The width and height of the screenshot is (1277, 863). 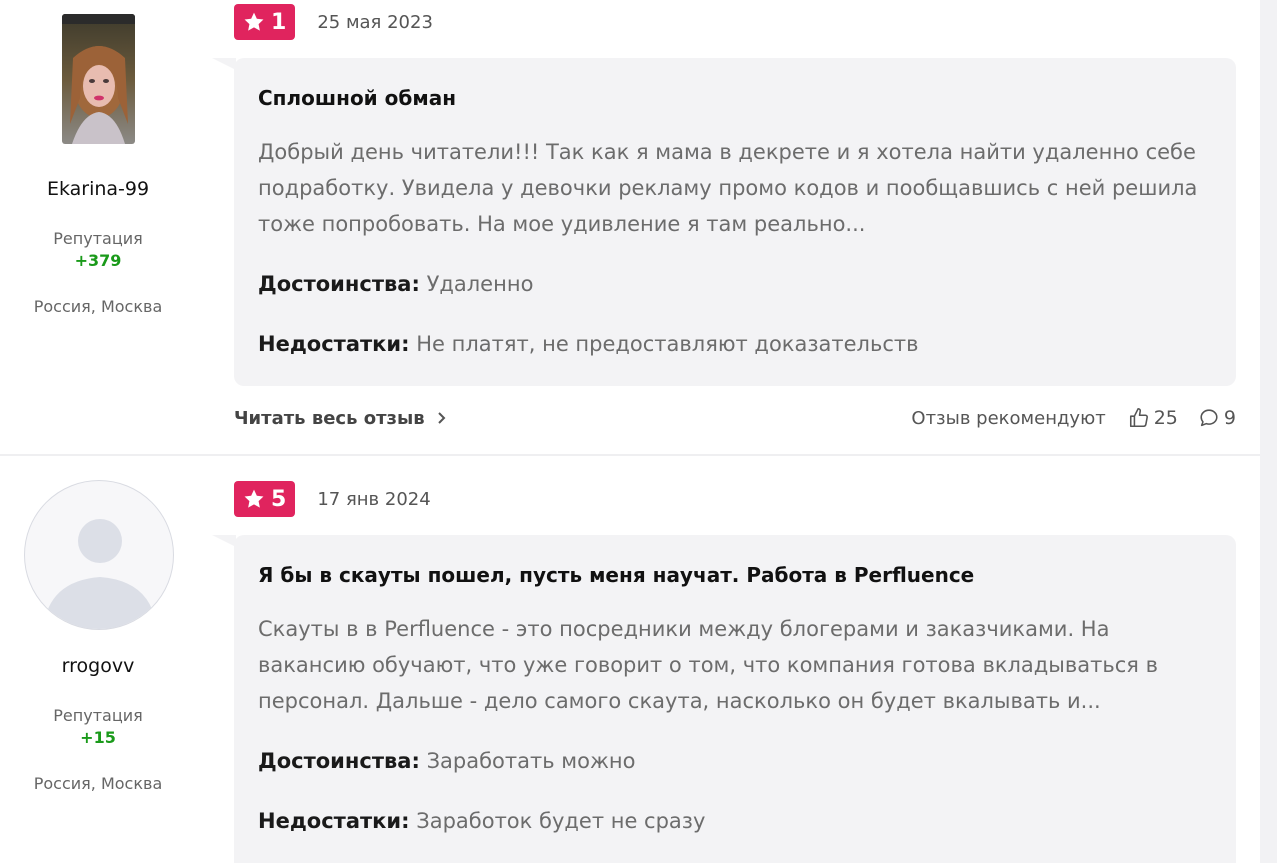 I want to click on author-username: Ekarina-99, so click(x=98, y=189).